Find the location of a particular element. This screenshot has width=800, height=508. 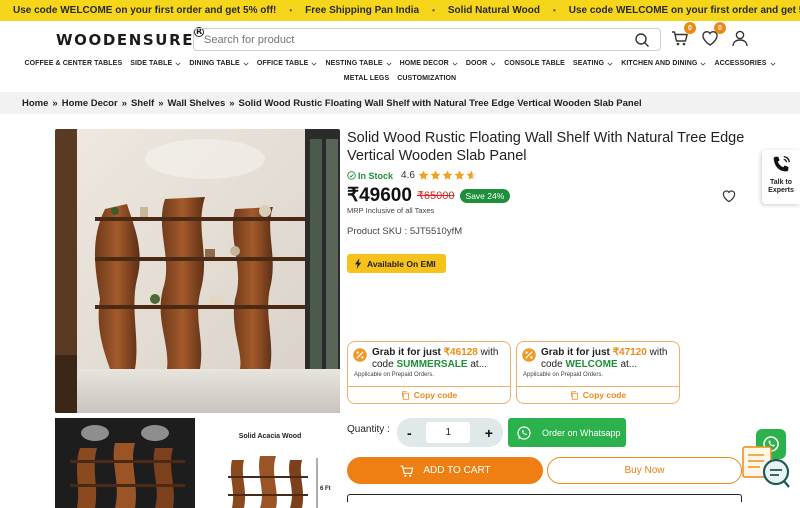

emi-badge: Available On EMI is located at coordinates (396, 263).